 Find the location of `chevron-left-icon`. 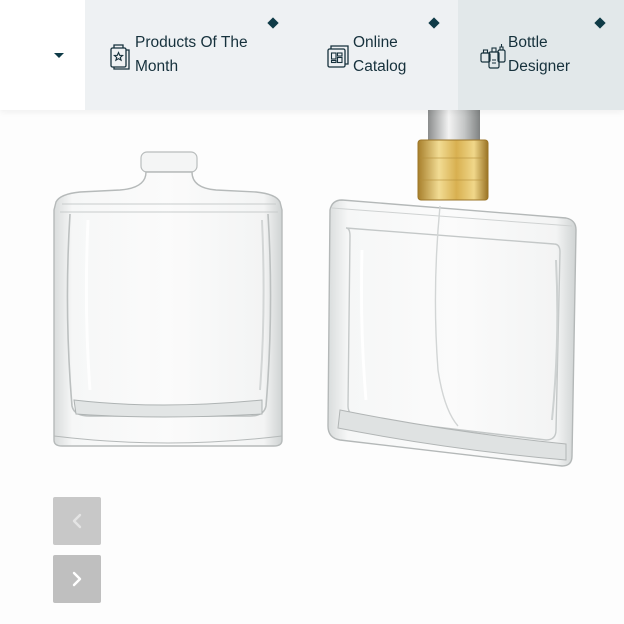

chevron-left-icon is located at coordinates (77, 521).